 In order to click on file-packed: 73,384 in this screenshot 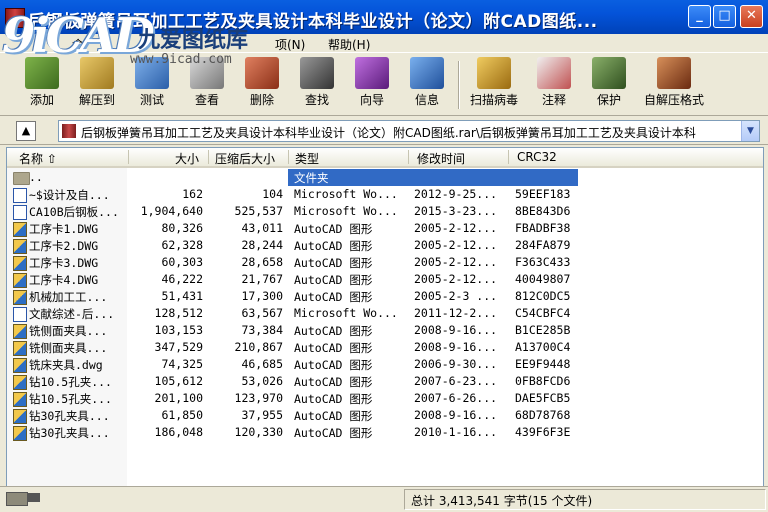, I will do `click(262, 330)`.